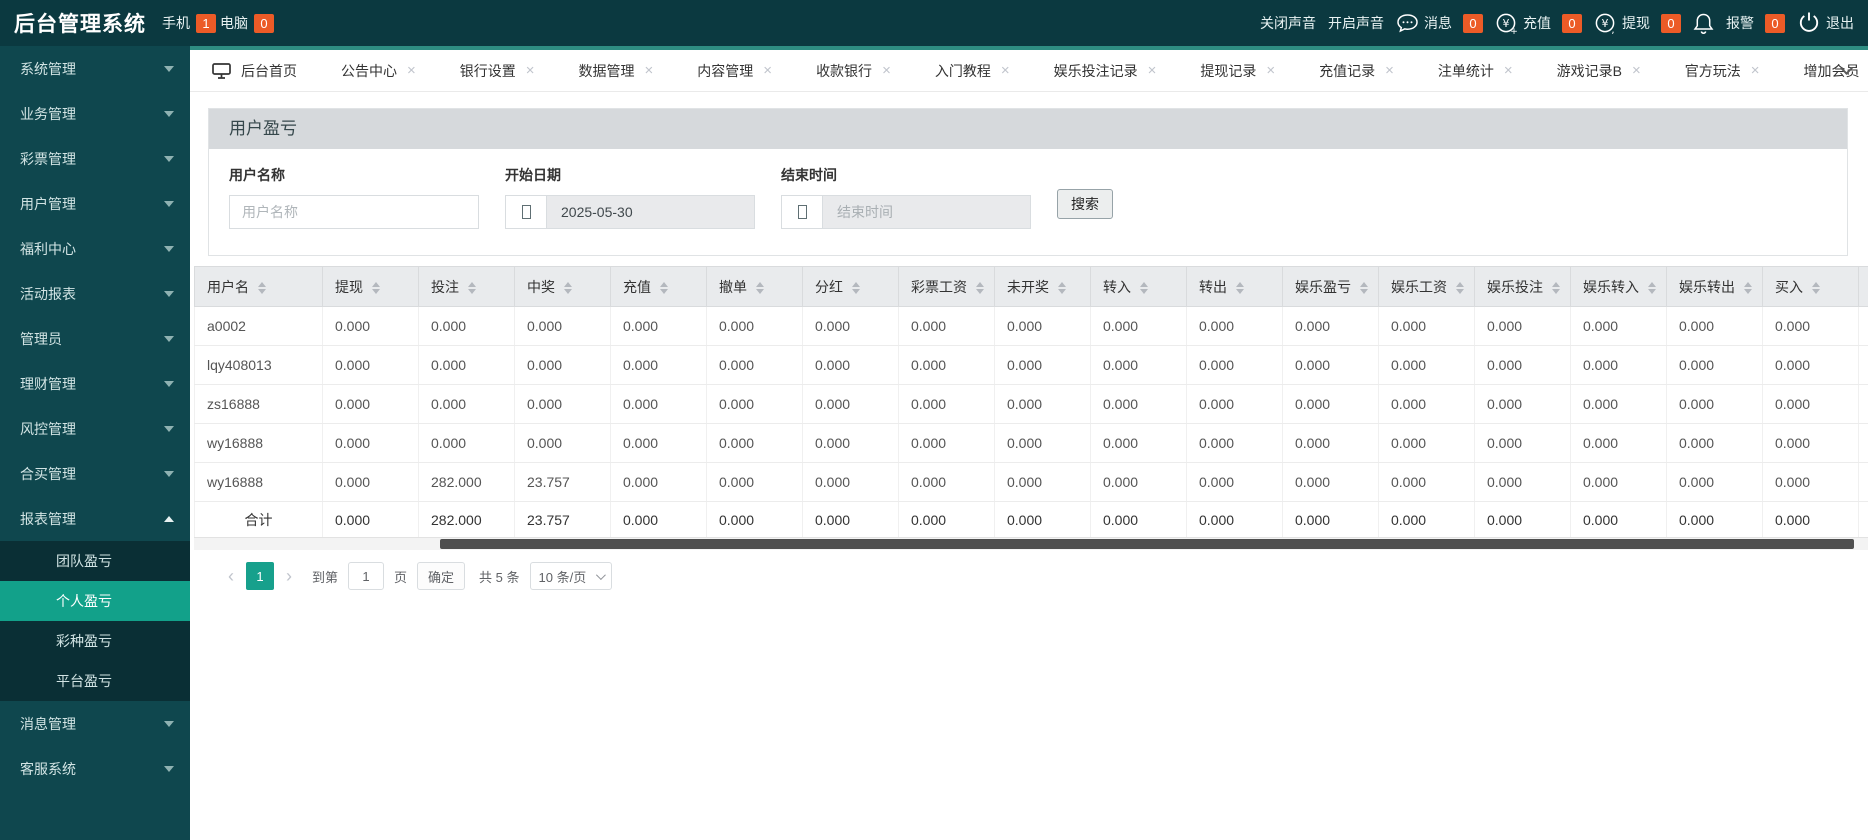 This screenshot has width=1868, height=840. What do you see at coordinates (1356, 70) in the screenshot?
I see `tab-充值记录: 充值记录 ×` at bounding box center [1356, 70].